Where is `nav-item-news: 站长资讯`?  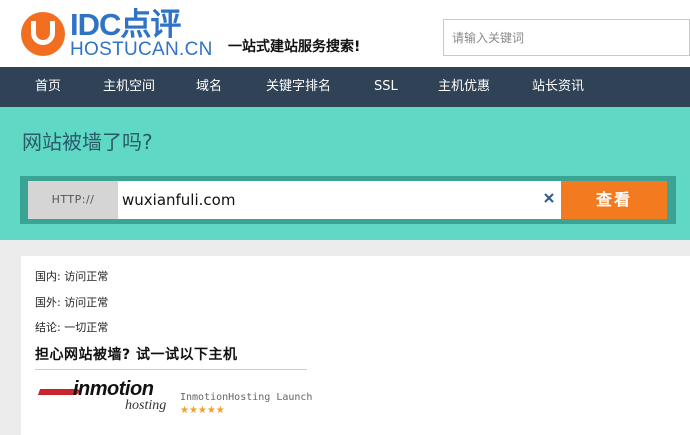
nav-item-news: 站长资讯 is located at coordinates (558, 87).